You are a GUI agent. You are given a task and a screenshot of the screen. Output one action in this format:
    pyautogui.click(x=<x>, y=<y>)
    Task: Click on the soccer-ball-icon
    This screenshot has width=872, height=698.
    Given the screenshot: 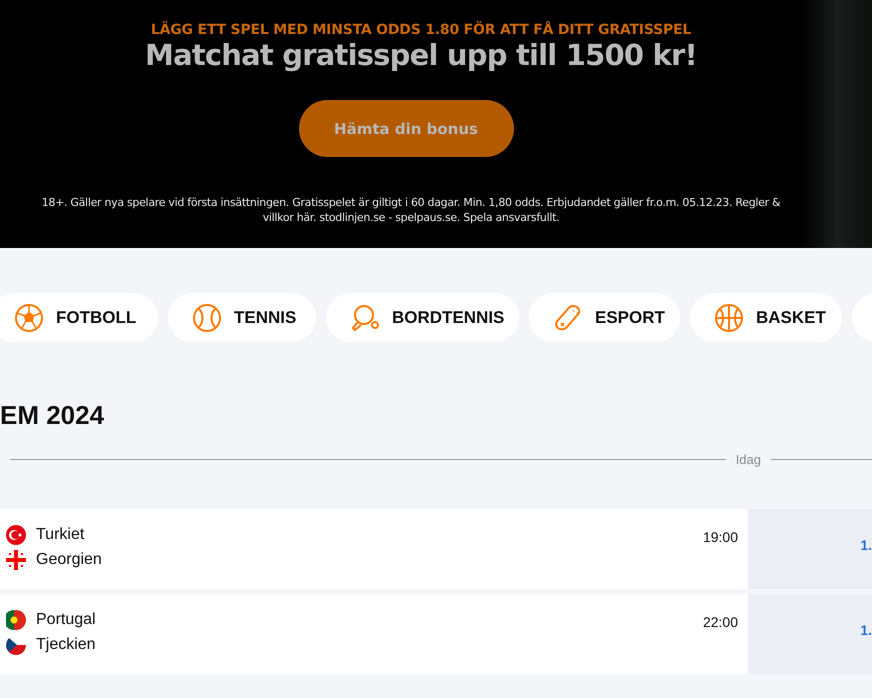 What is the action you would take?
    pyautogui.click(x=29, y=317)
    